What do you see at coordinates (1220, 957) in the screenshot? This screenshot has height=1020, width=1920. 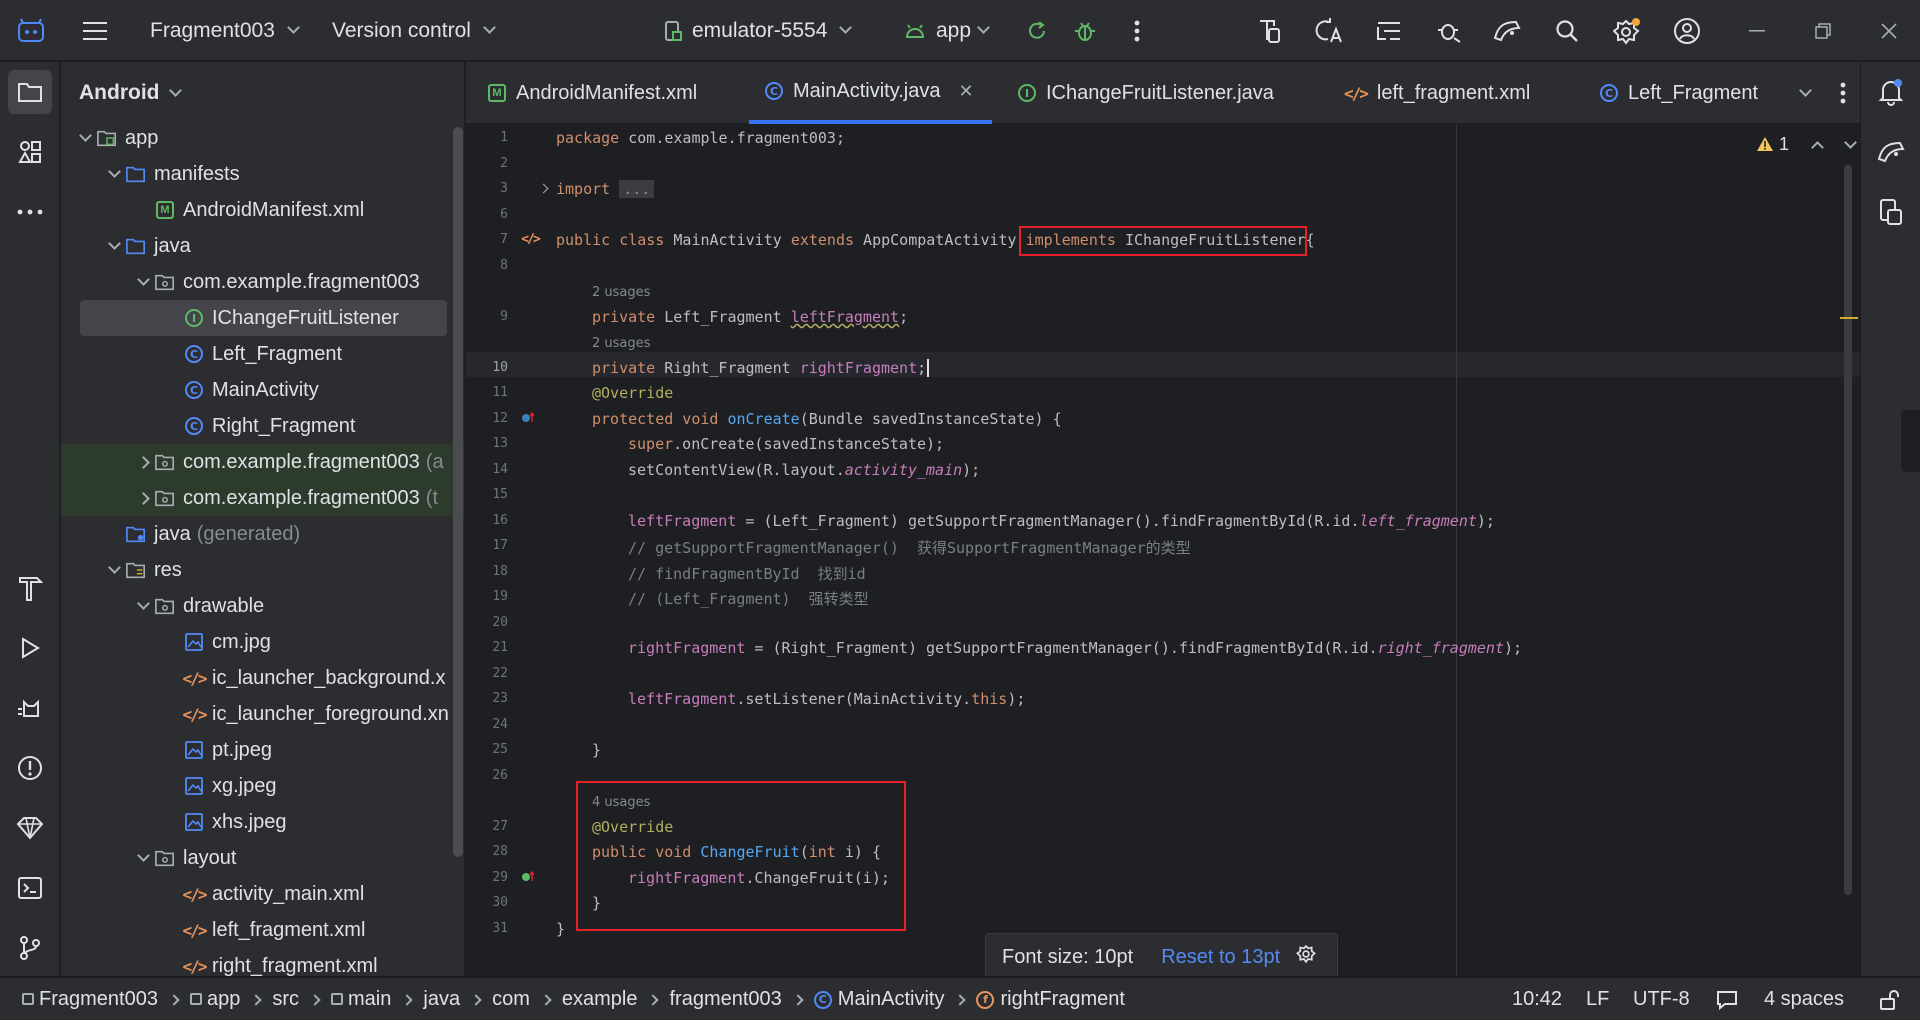 I see `reset-font-size-link: Reset to 13pt` at bounding box center [1220, 957].